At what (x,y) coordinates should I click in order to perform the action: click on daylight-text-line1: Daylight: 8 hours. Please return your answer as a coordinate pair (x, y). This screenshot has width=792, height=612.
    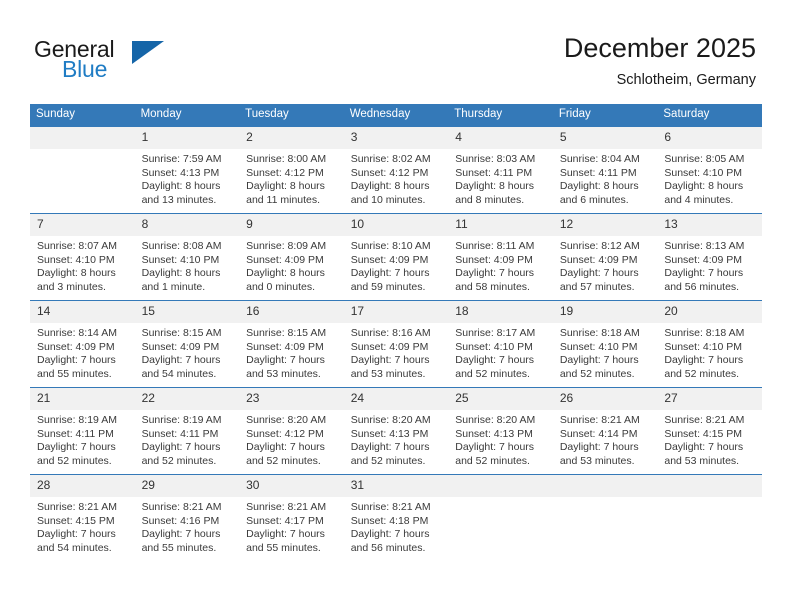
    Looking at the image, I should click on (390, 186).